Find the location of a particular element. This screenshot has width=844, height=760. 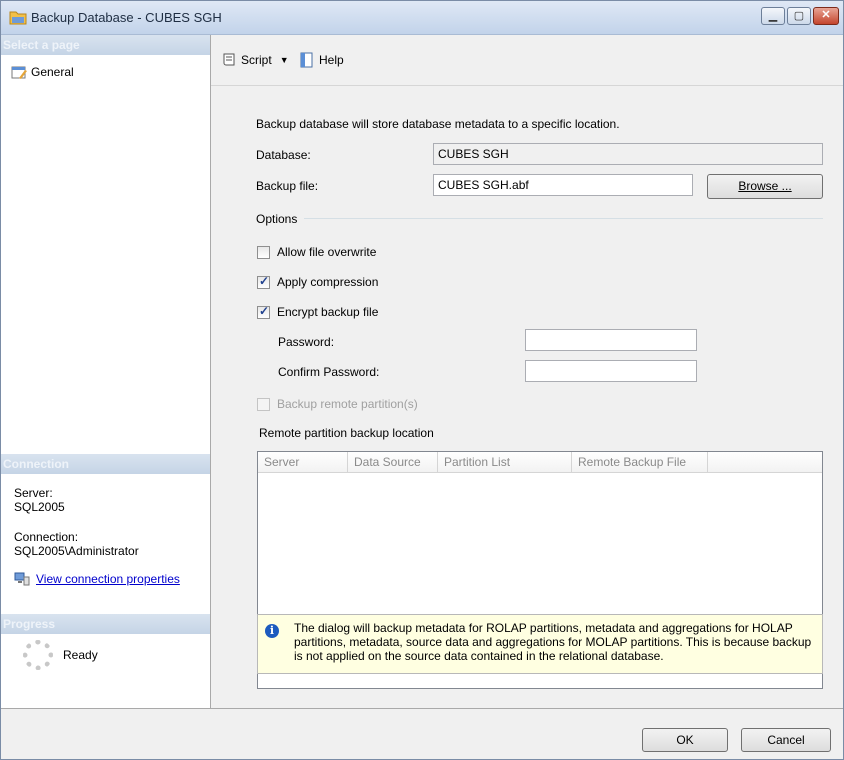

apply-compression-box is located at coordinates (263, 281).